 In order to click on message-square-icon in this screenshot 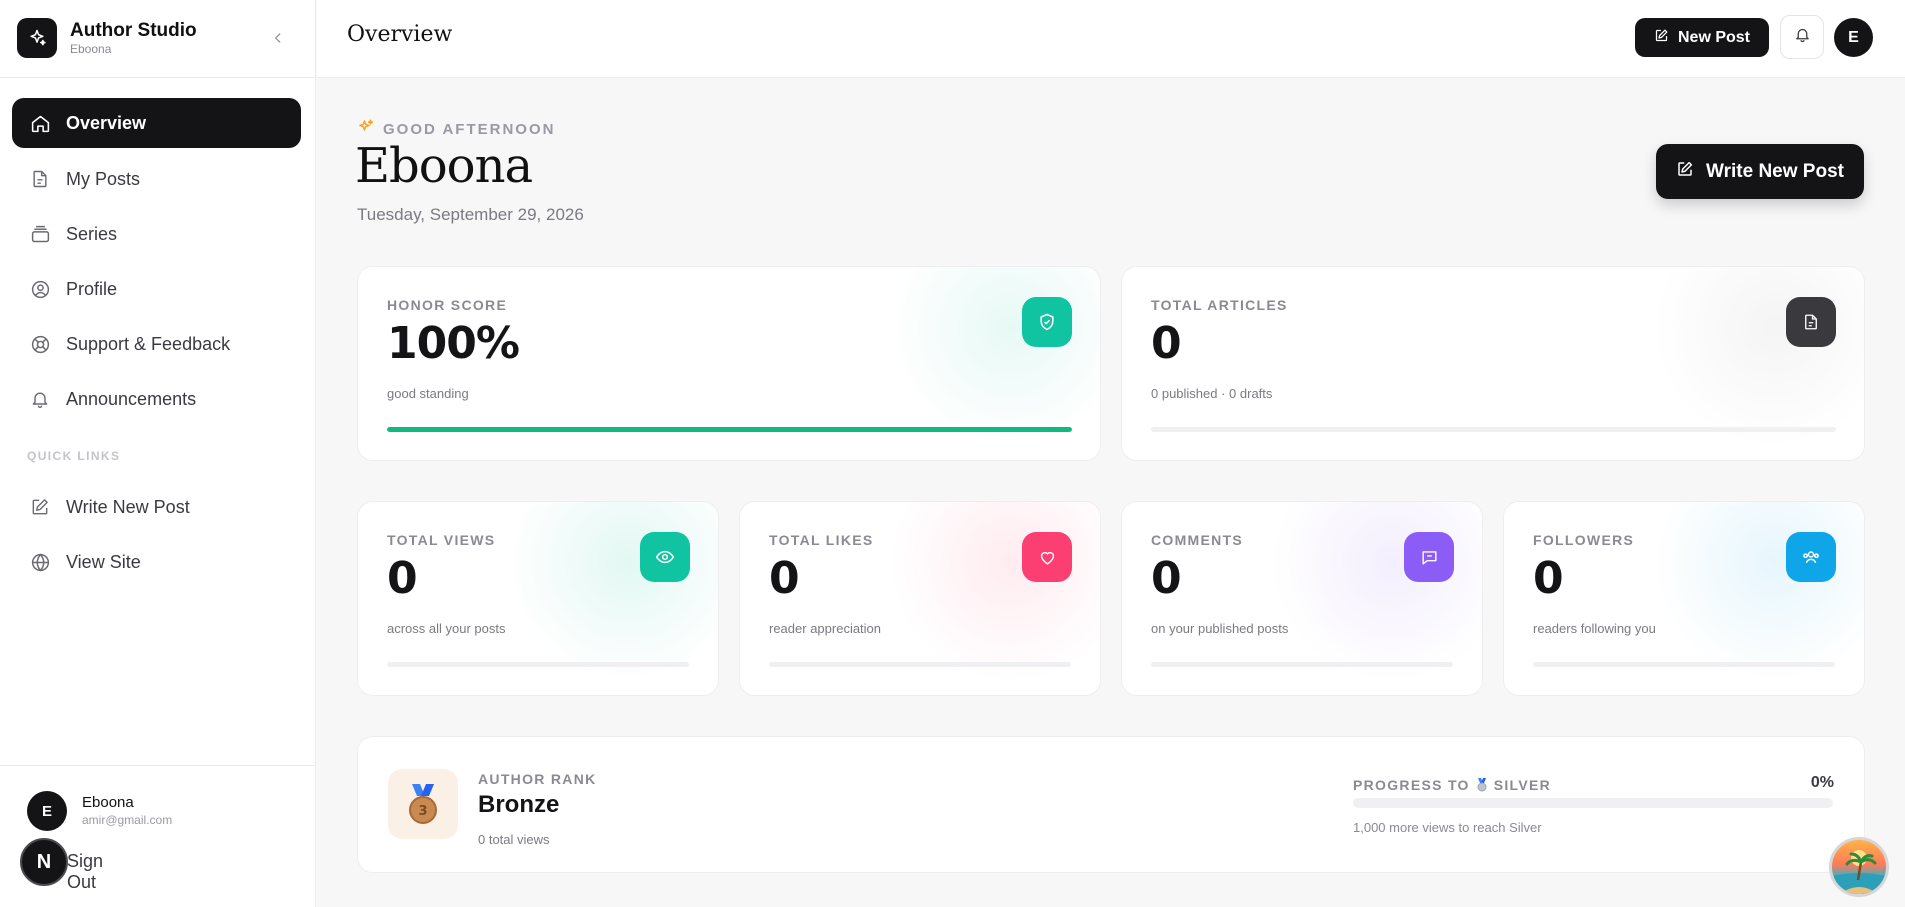, I will do `click(1429, 557)`.